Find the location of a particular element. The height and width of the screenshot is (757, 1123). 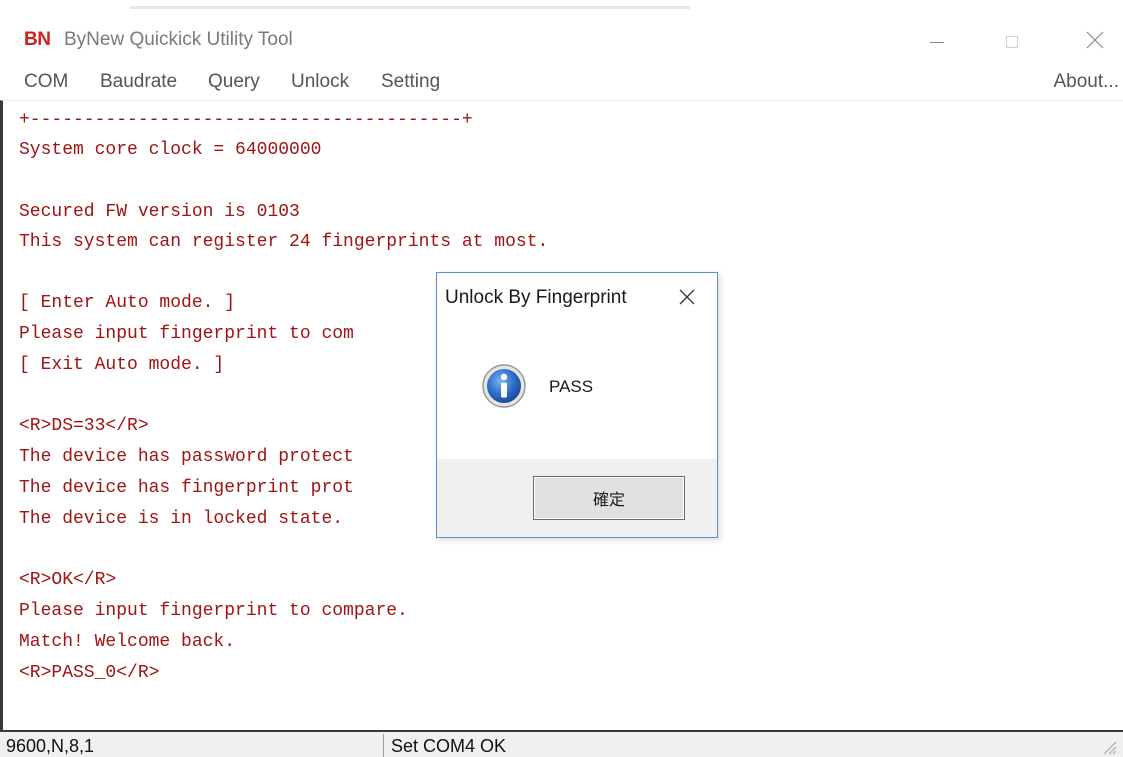

minimize-icon is located at coordinates (937, 42).